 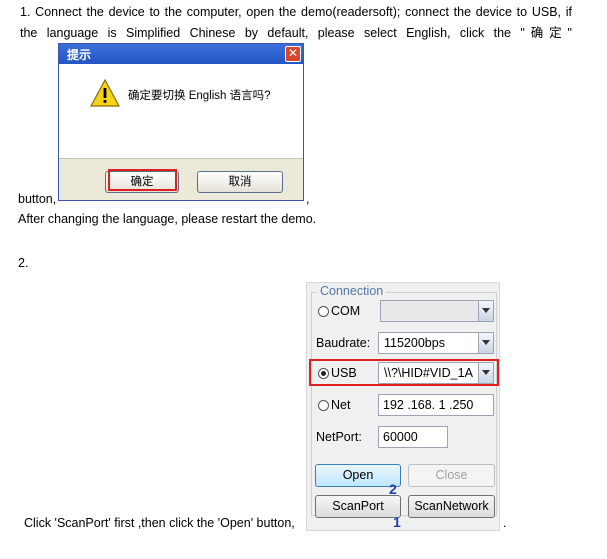 I want to click on dialog-separator, so click(x=181, y=158).